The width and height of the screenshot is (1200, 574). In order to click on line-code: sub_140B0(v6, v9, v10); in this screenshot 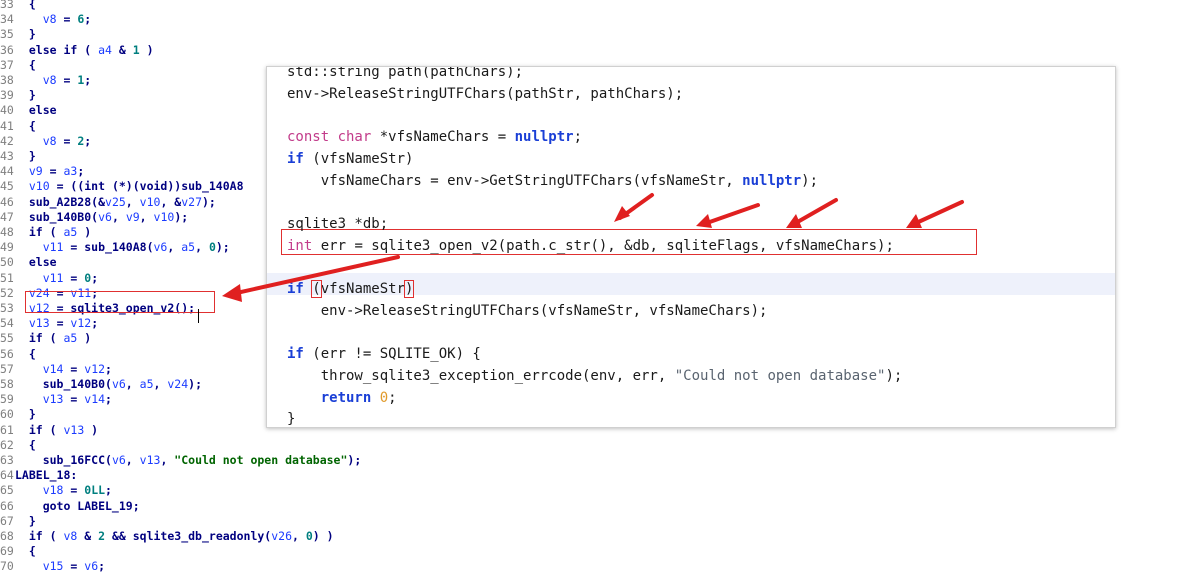, I will do `click(102, 216)`.